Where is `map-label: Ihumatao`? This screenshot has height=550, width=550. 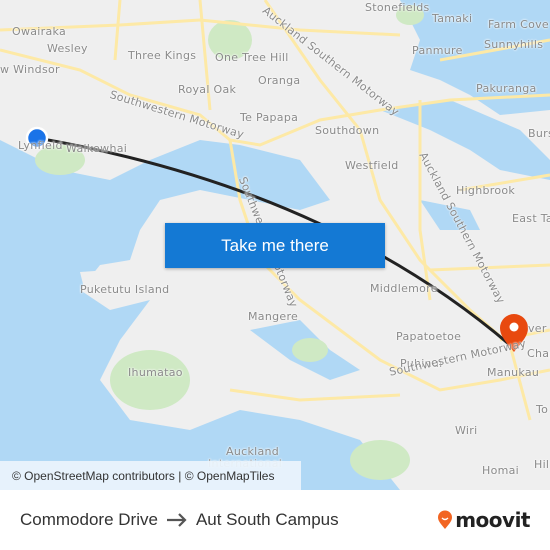
map-label: Ihumatao is located at coordinates (155, 372).